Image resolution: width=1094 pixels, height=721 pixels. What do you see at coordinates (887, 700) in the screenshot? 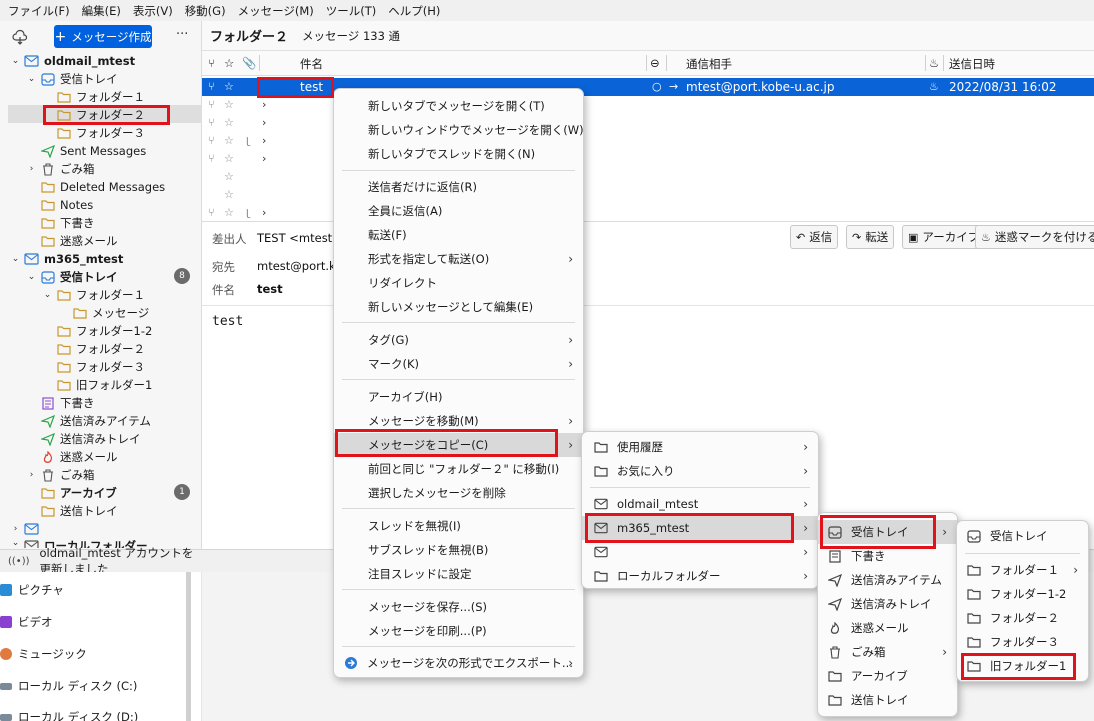
I see `menu-outbox: 送信トレイ` at bounding box center [887, 700].